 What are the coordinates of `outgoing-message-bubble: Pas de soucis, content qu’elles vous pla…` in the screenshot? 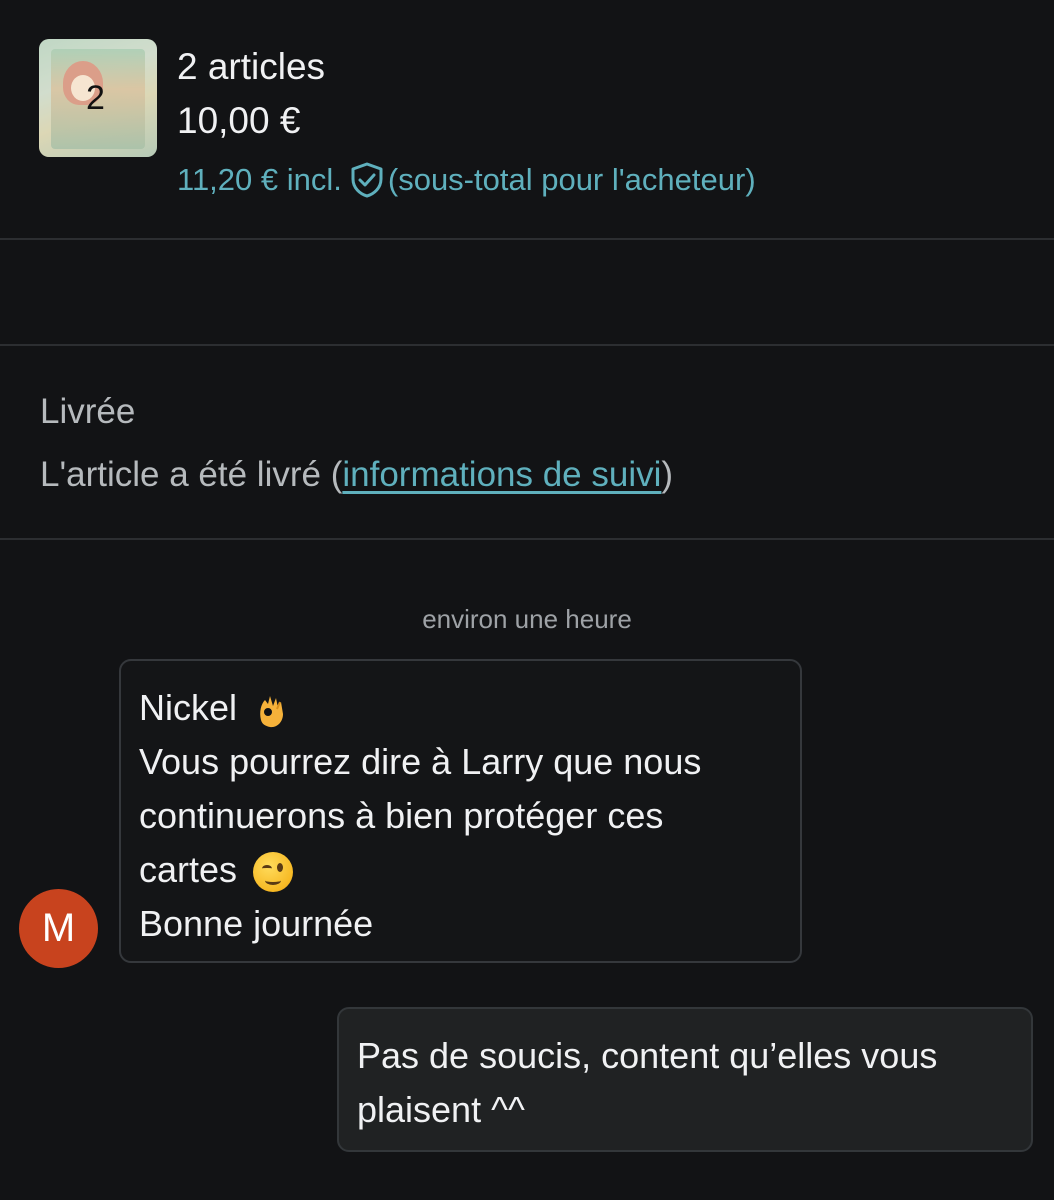 It's located at (685, 1079).